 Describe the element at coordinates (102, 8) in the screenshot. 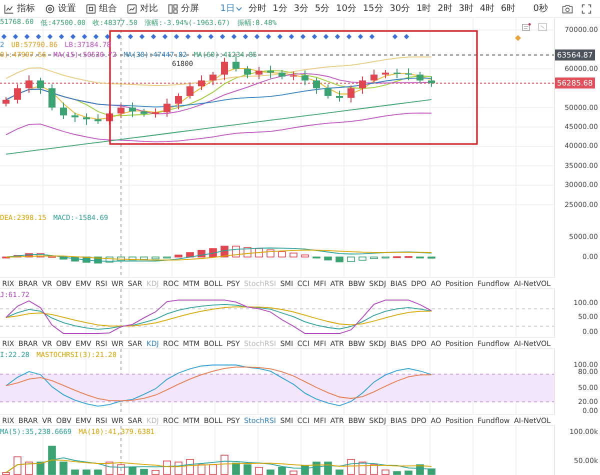

I see `toolbar-button: 组合` at that location.